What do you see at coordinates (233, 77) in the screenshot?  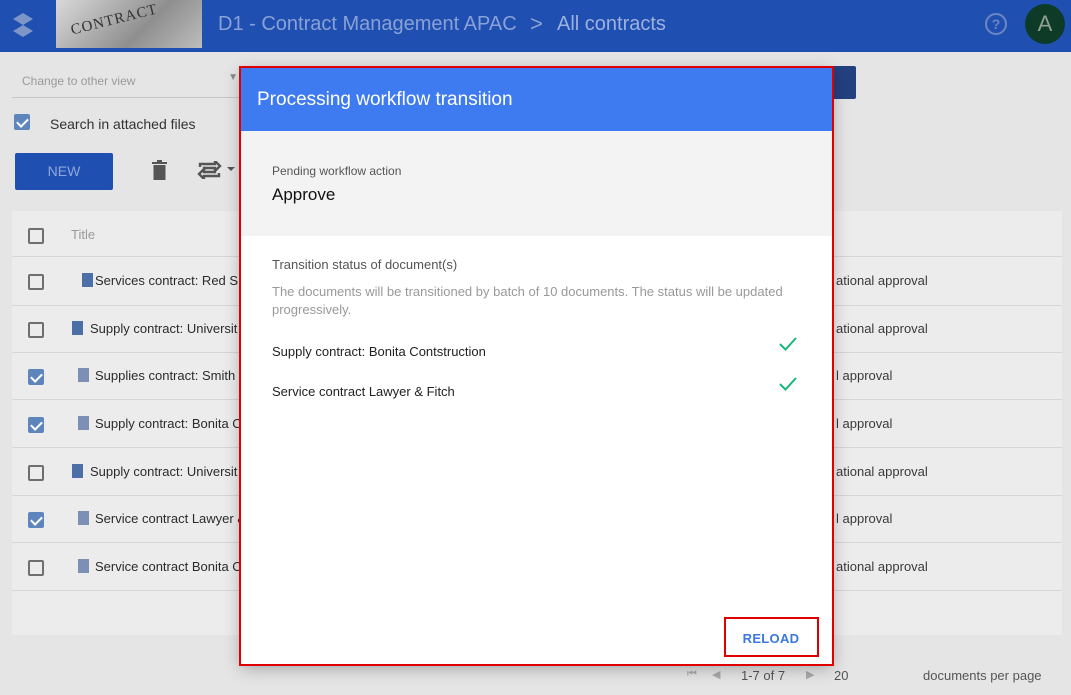 I see `chevron-down-icon: ▼` at bounding box center [233, 77].